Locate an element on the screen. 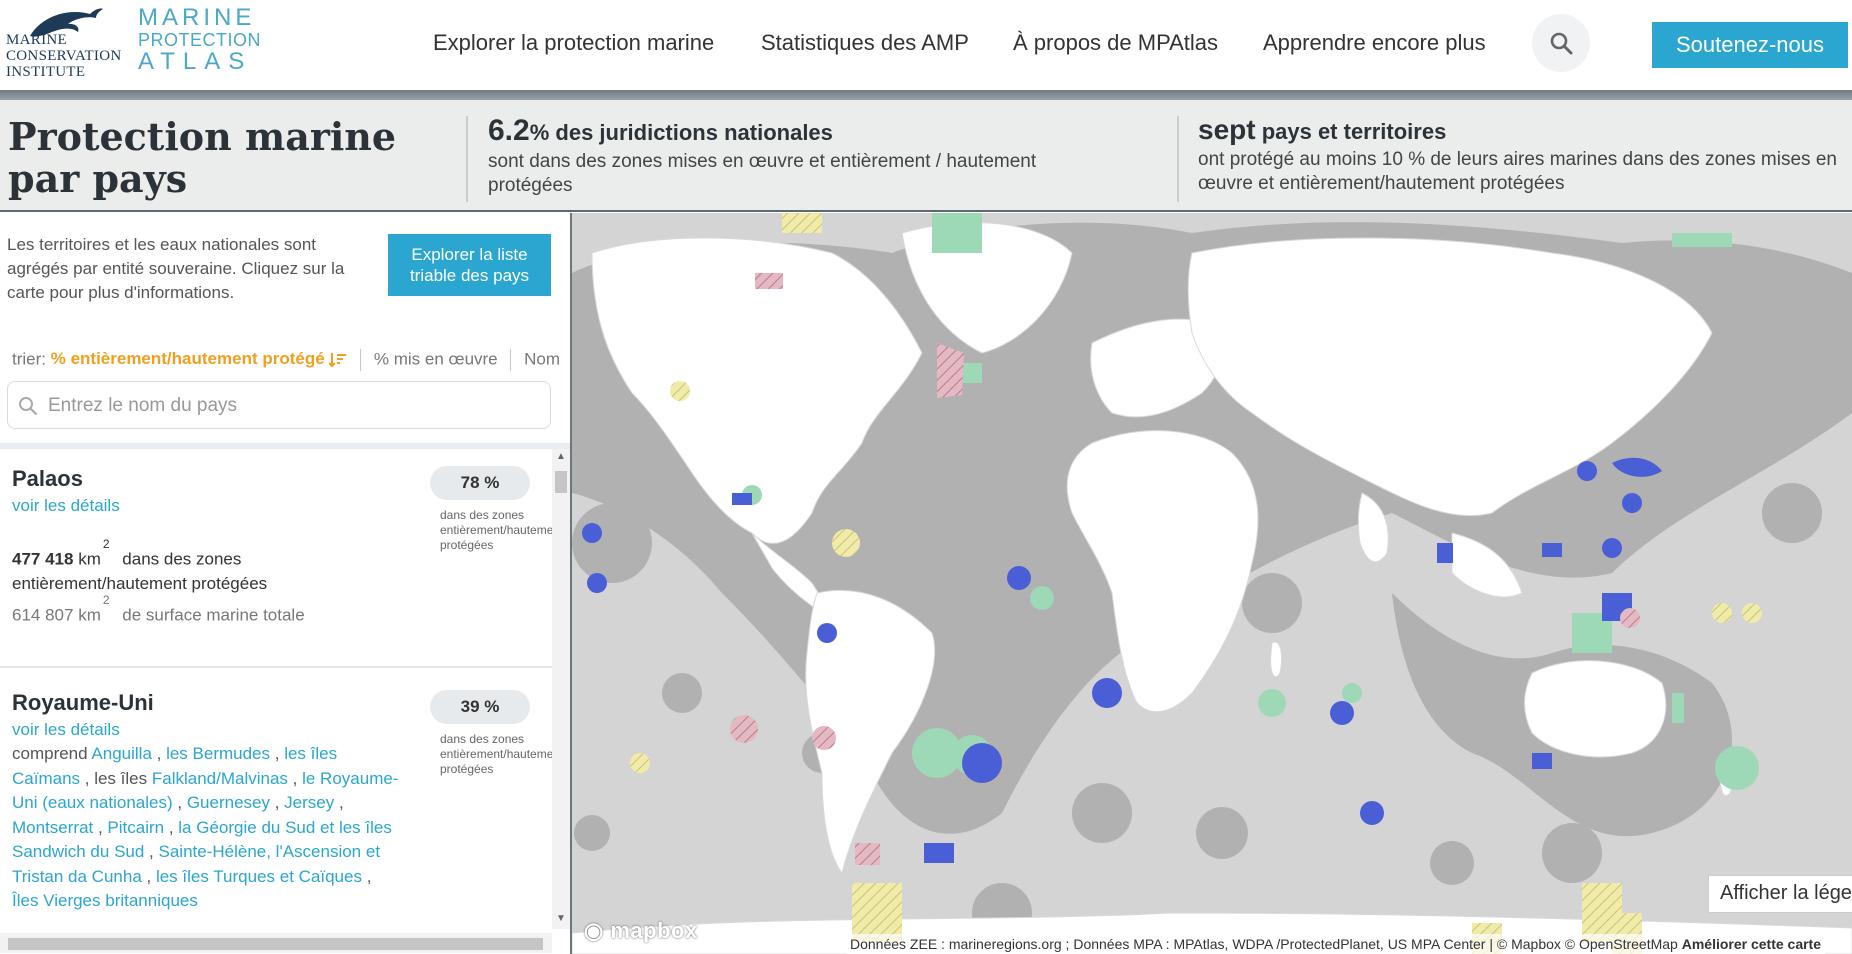  scroll-up-arrow: ▲ is located at coordinates (561, 456).